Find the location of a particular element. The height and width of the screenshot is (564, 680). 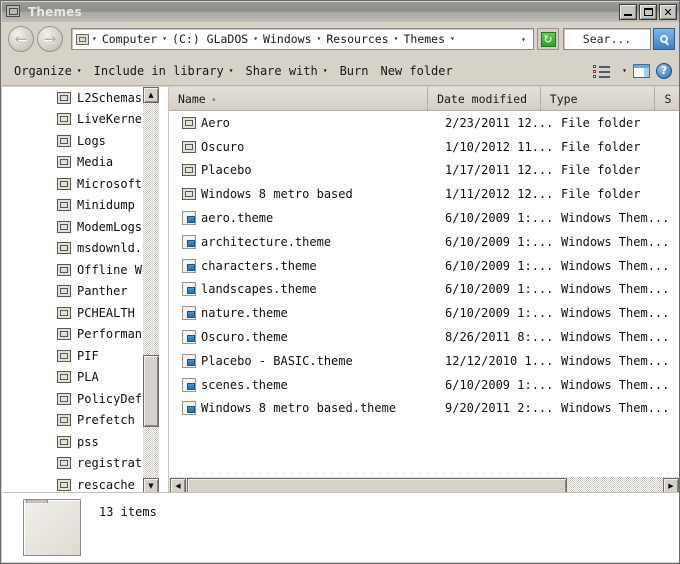

refresh-button: ↻ is located at coordinates (548, 39).